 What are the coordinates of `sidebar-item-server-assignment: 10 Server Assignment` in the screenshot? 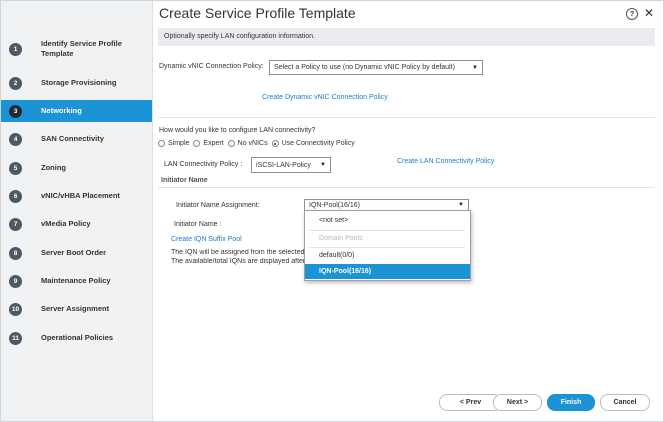 It's located at (76, 309).